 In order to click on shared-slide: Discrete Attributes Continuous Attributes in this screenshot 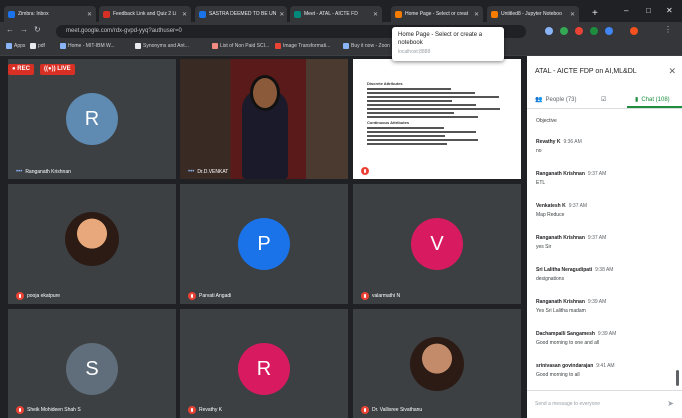, I will do `click(437, 114)`.